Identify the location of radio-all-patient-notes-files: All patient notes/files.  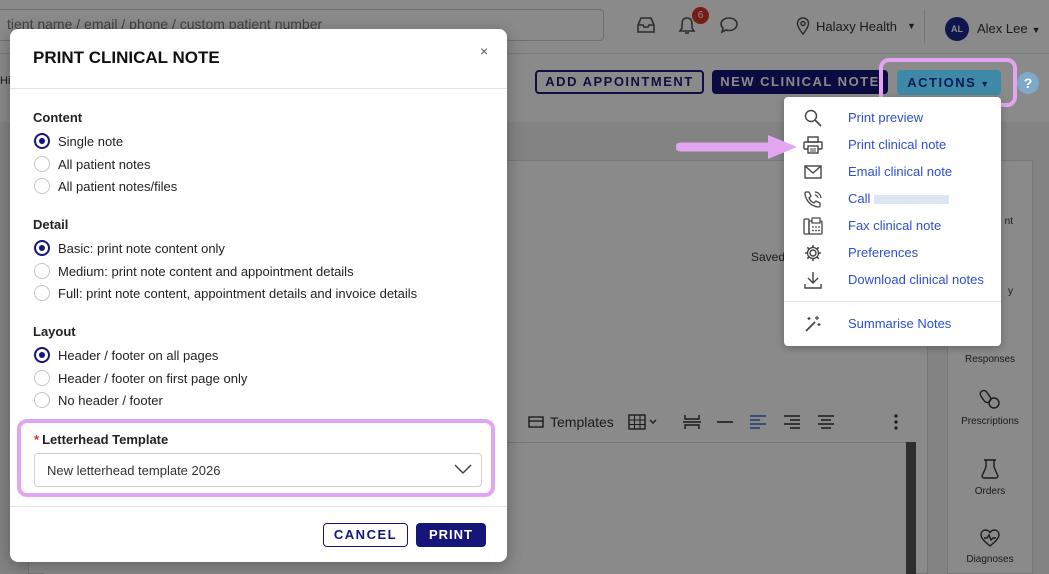
(105, 186).